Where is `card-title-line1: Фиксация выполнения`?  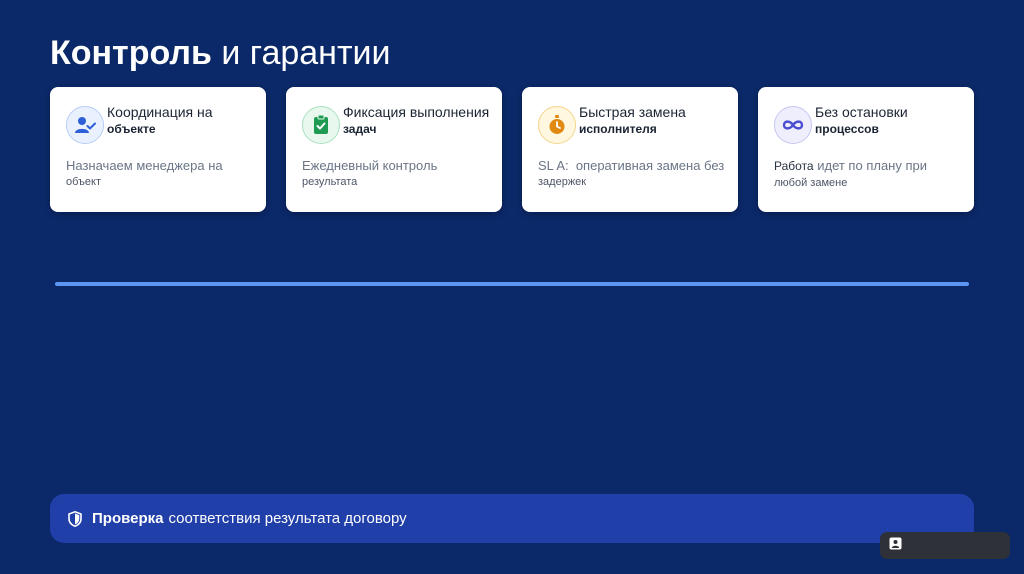
card-title-line1: Фиксация выполнения is located at coordinates (416, 112).